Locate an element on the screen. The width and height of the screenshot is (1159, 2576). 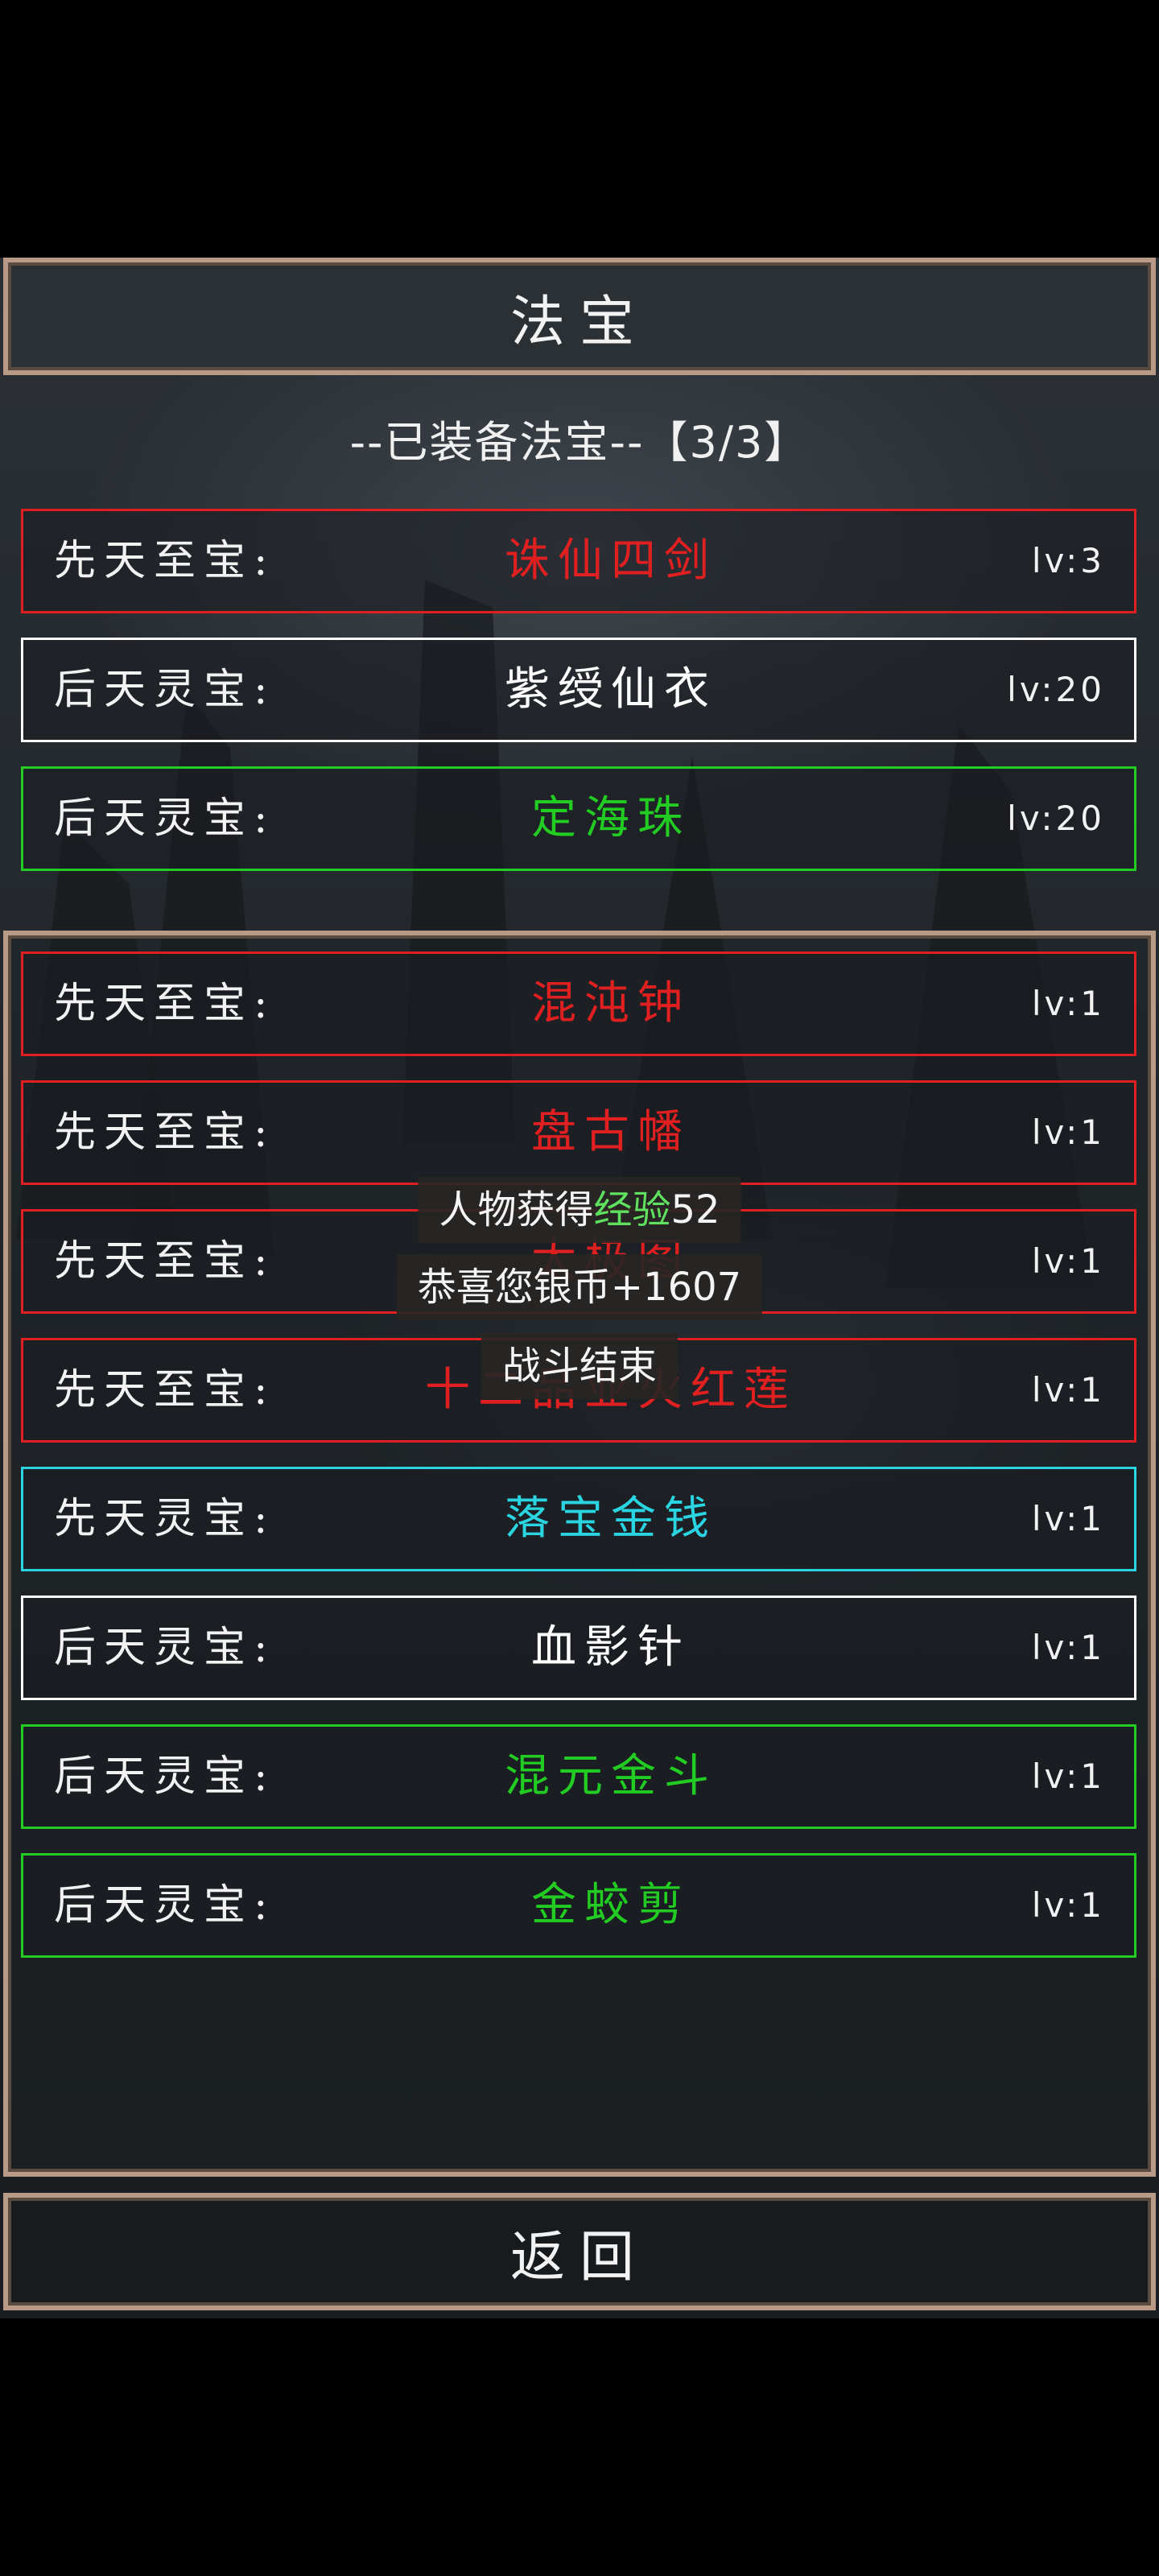
toast-text: 战斗结束 is located at coordinates (579, 1366).